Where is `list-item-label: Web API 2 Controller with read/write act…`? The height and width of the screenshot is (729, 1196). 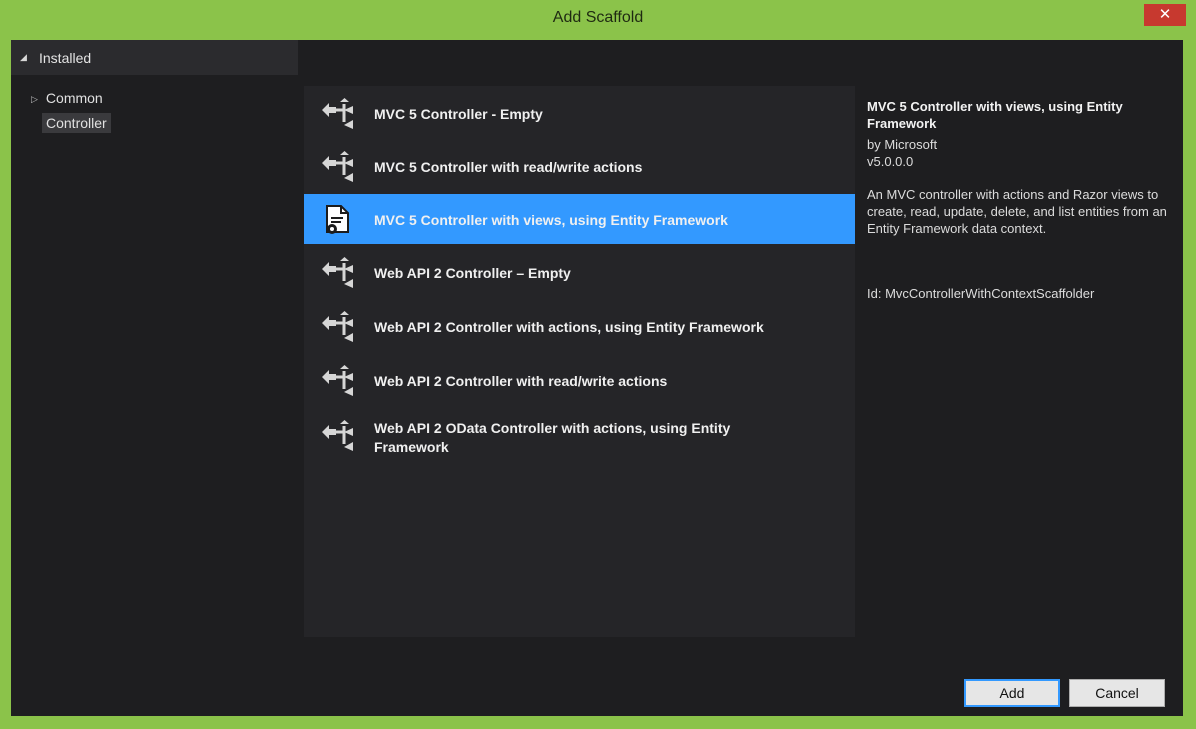 list-item-label: Web API 2 Controller with read/write act… is located at coordinates (521, 381).